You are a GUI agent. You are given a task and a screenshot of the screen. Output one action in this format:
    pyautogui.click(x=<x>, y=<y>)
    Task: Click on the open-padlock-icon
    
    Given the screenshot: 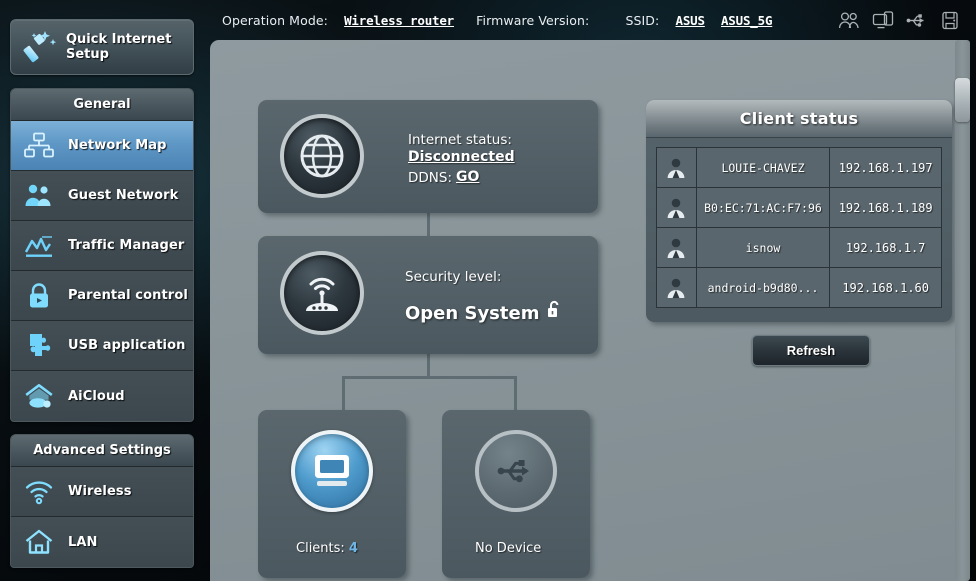 What is the action you would take?
    pyautogui.click(x=554, y=312)
    